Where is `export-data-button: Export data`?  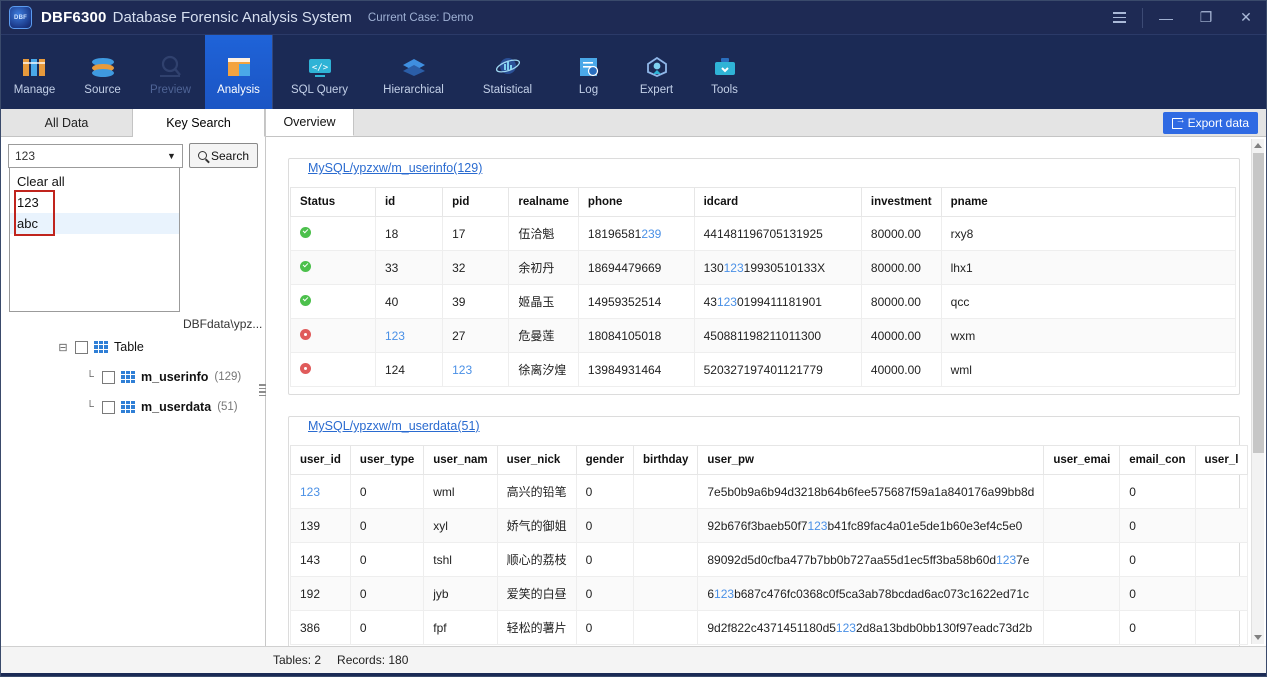 export-data-button: Export data is located at coordinates (1210, 123).